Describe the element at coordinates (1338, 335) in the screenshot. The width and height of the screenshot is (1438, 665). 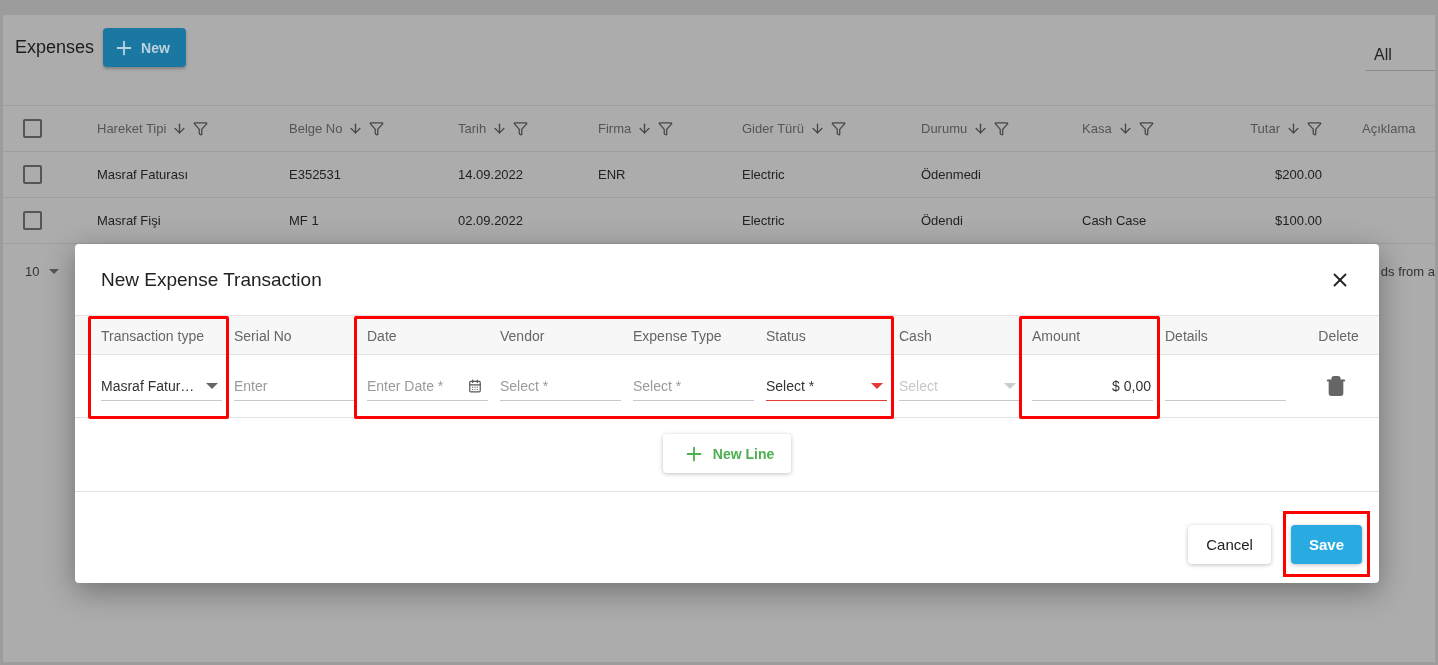
I see `column-header: Delete` at that location.